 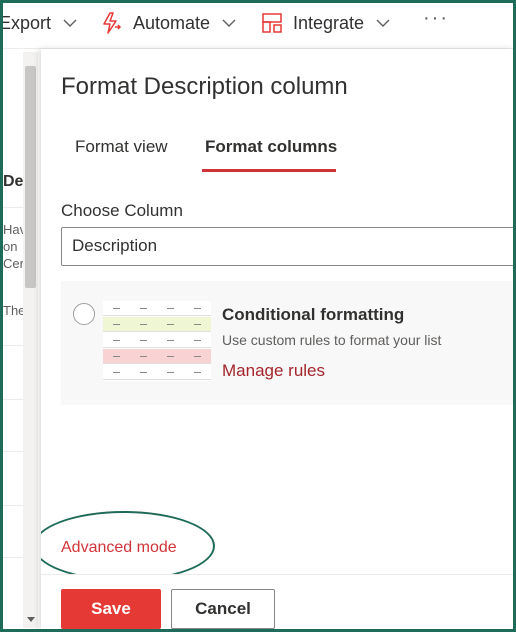 What do you see at coordinates (287, 246) in the screenshot?
I see `column-selector: Description` at bounding box center [287, 246].